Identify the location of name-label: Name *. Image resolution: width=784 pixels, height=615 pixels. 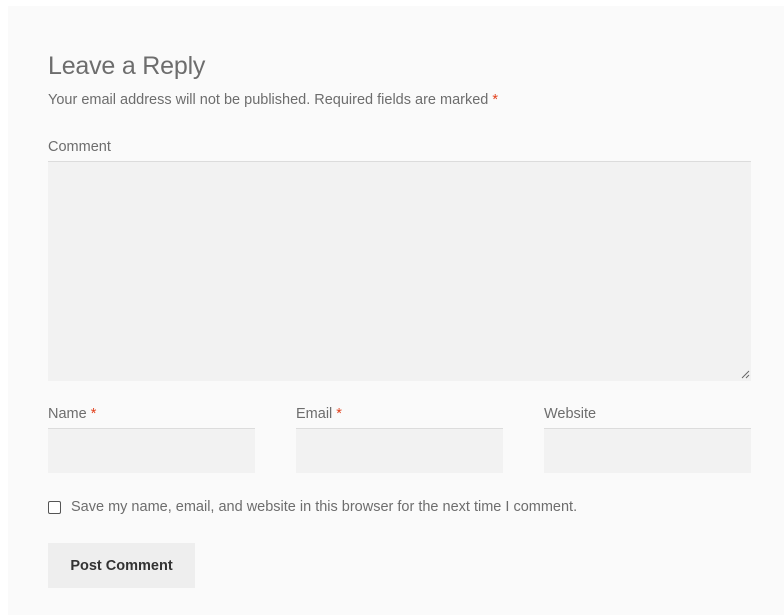
(72, 414).